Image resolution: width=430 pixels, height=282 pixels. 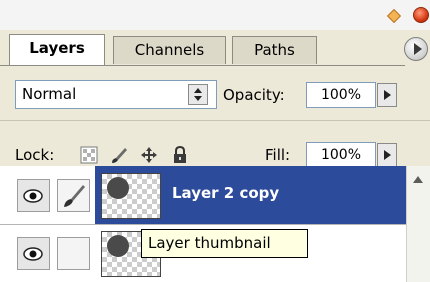 What do you see at coordinates (131, 196) in the screenshot?
I see `layer-thumbnail` at bounding box center [131, 196].